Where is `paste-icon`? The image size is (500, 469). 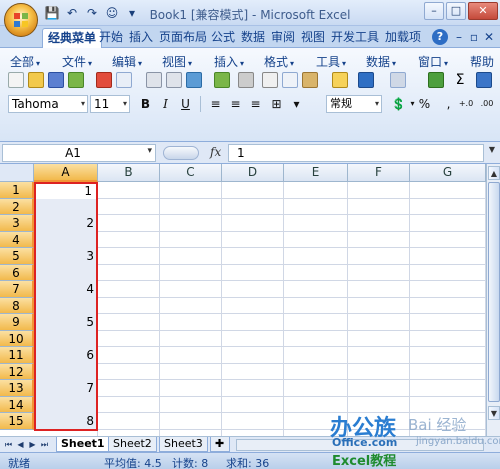
paste-icon is located at coordinates (310, 80).